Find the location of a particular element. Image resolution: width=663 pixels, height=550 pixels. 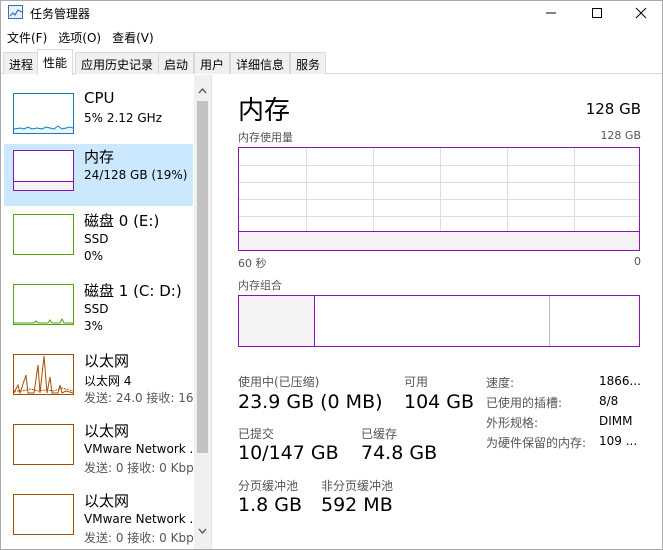

hardware-reserved-label: 为硬件保留的内存: is located at coordinates (536, 443).